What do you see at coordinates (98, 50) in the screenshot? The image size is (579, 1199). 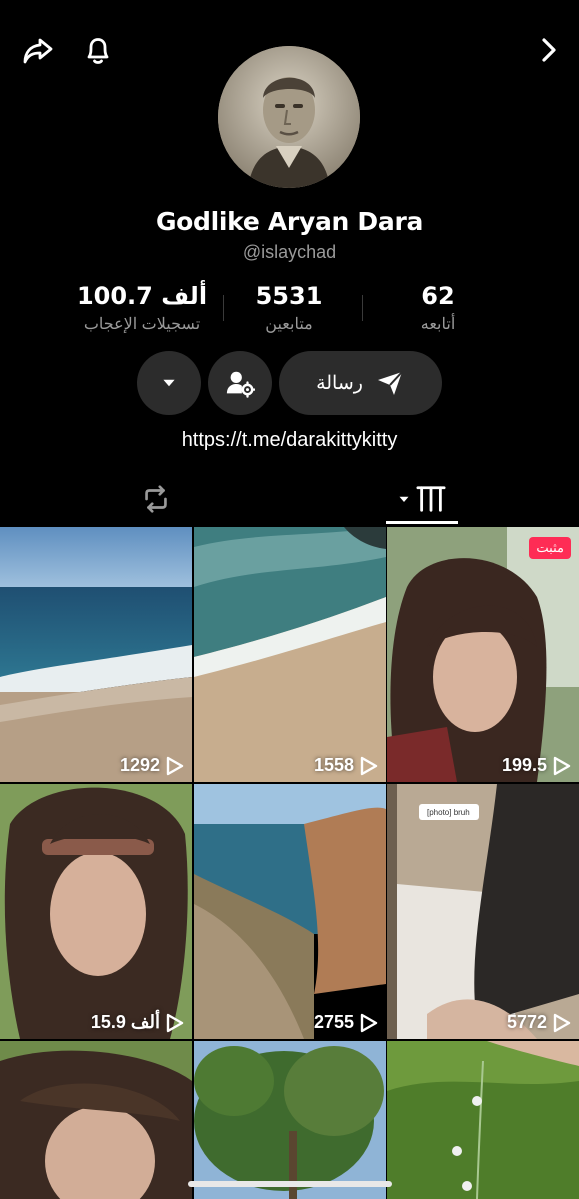 I see `bell-icon` at bounding box center [98, 50].